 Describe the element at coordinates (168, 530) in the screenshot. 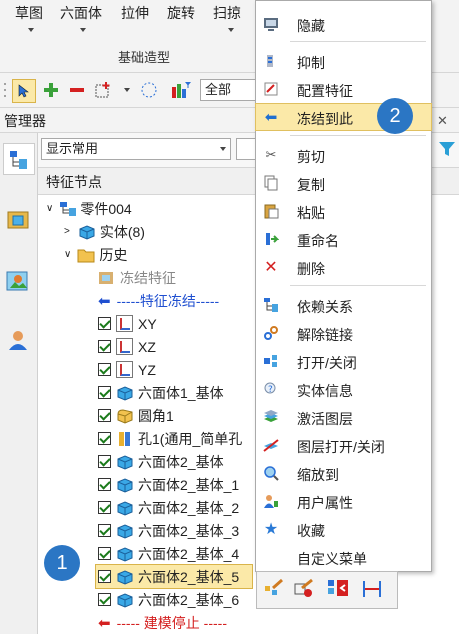

I see `tree-item-block2-3: 六面体2_基体_3` at that location.